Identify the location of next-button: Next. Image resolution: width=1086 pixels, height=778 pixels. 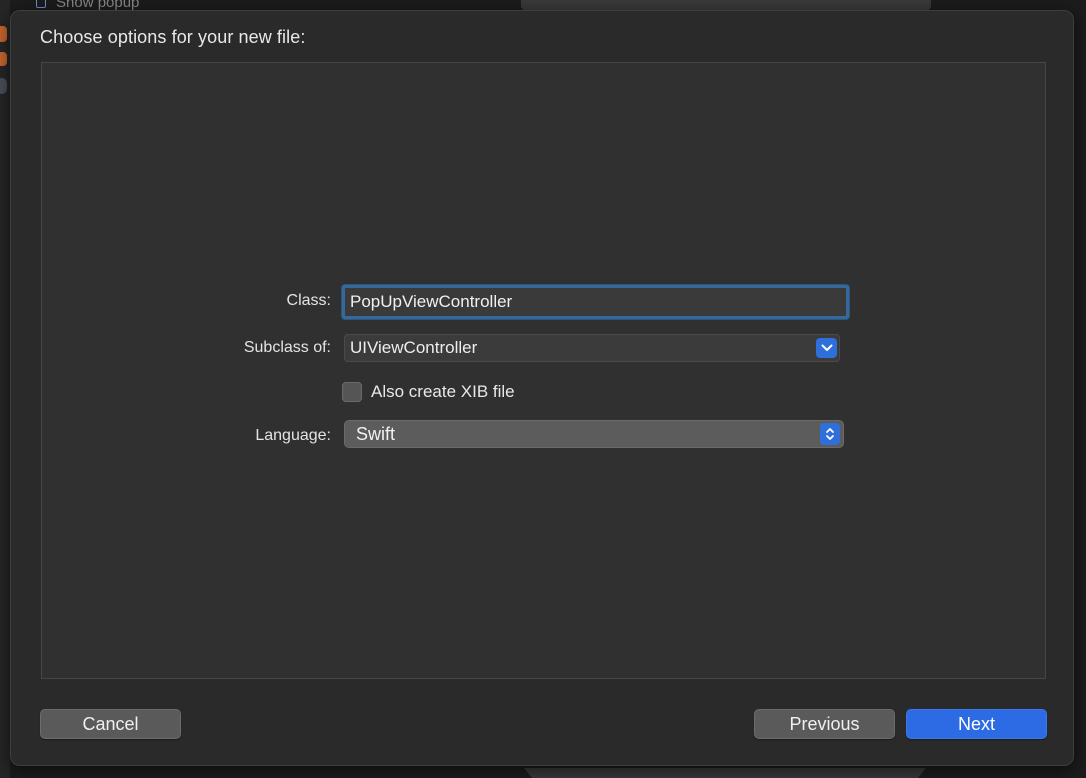
(976, 724).